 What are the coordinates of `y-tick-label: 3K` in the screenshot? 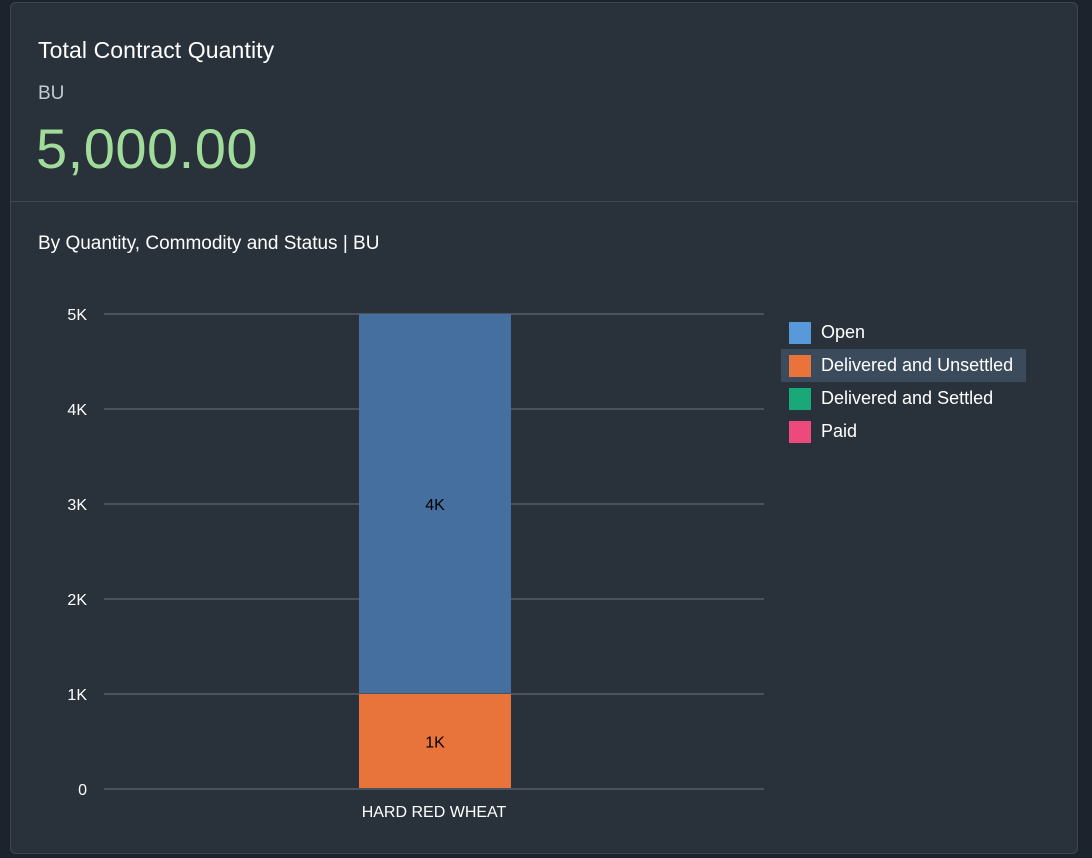 It's located at (77, 505).